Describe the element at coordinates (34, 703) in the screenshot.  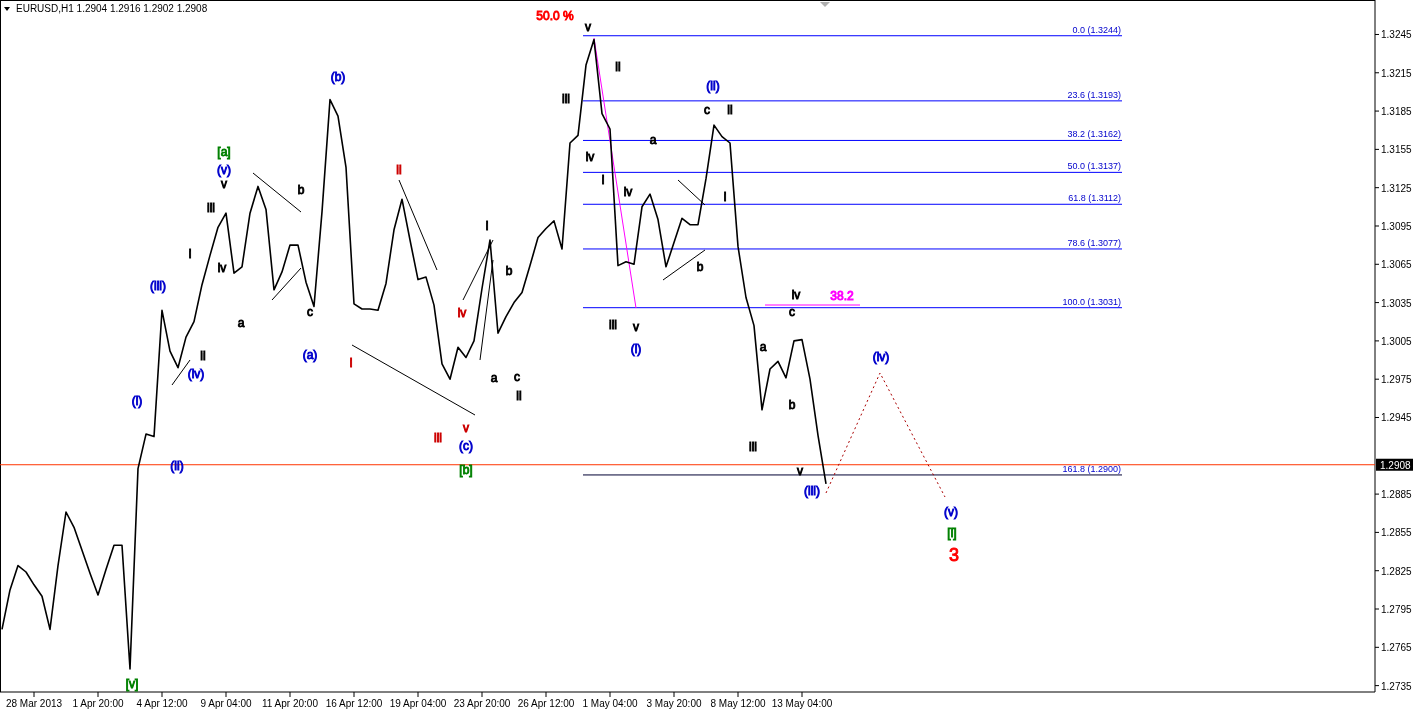
I see `x-axis-label: 28 Mar 2013` at that location.